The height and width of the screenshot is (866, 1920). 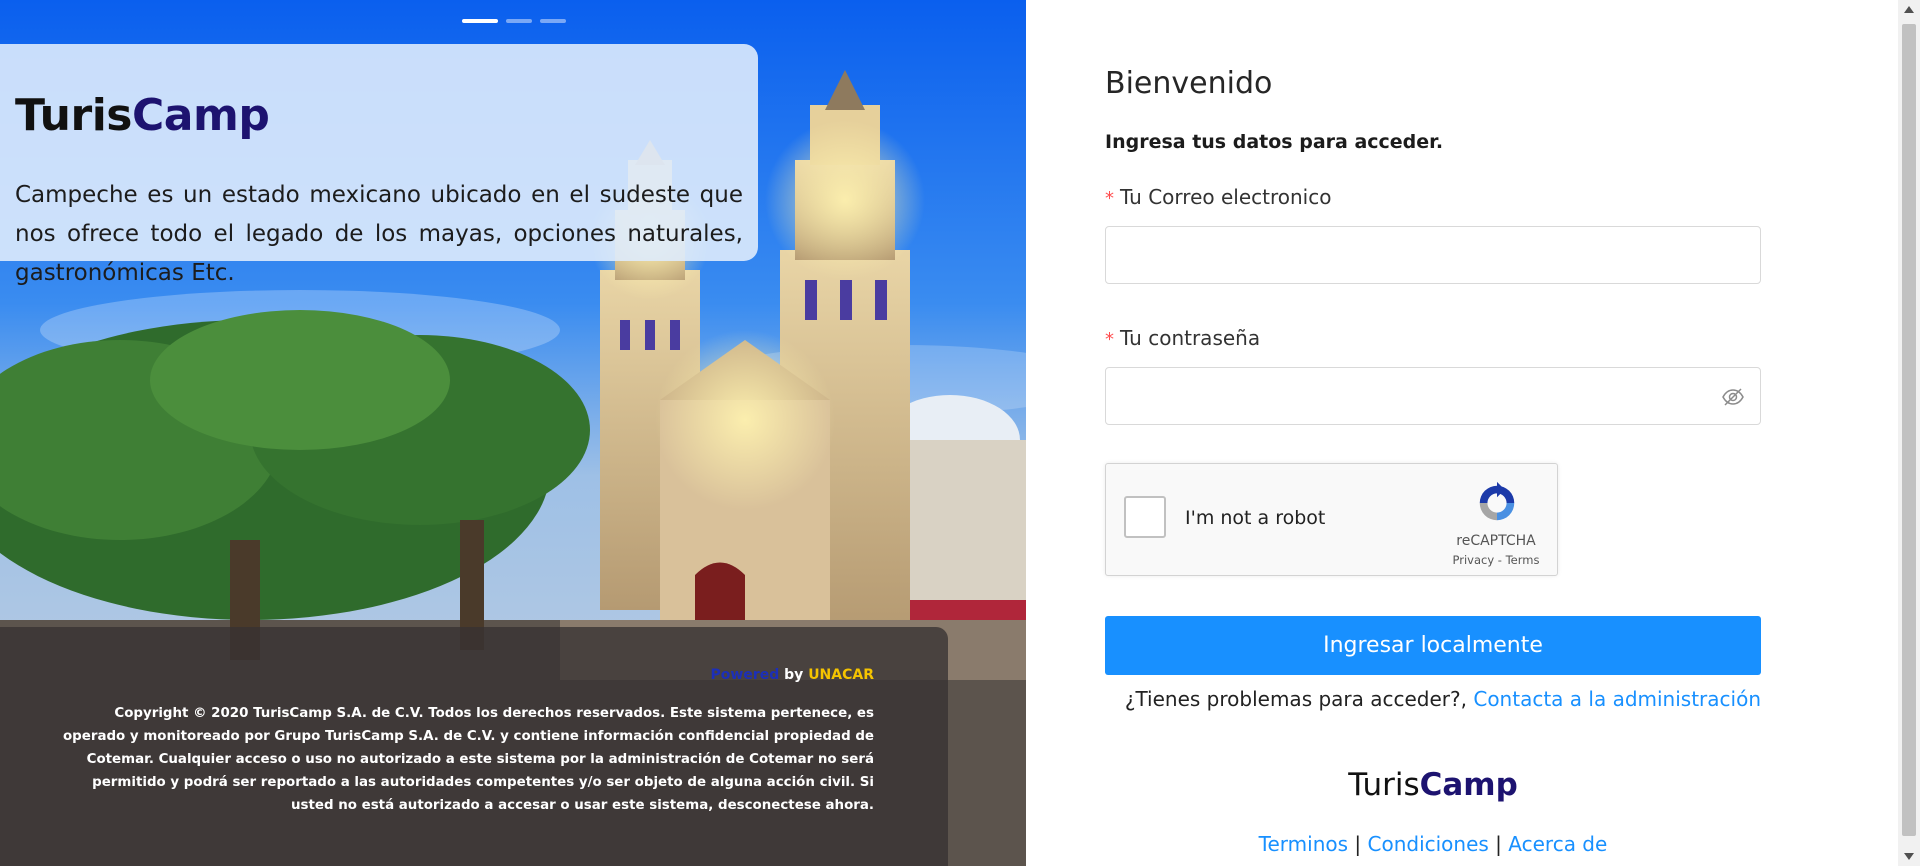 I want to click on by-text: by, so click(x=794, y=675).